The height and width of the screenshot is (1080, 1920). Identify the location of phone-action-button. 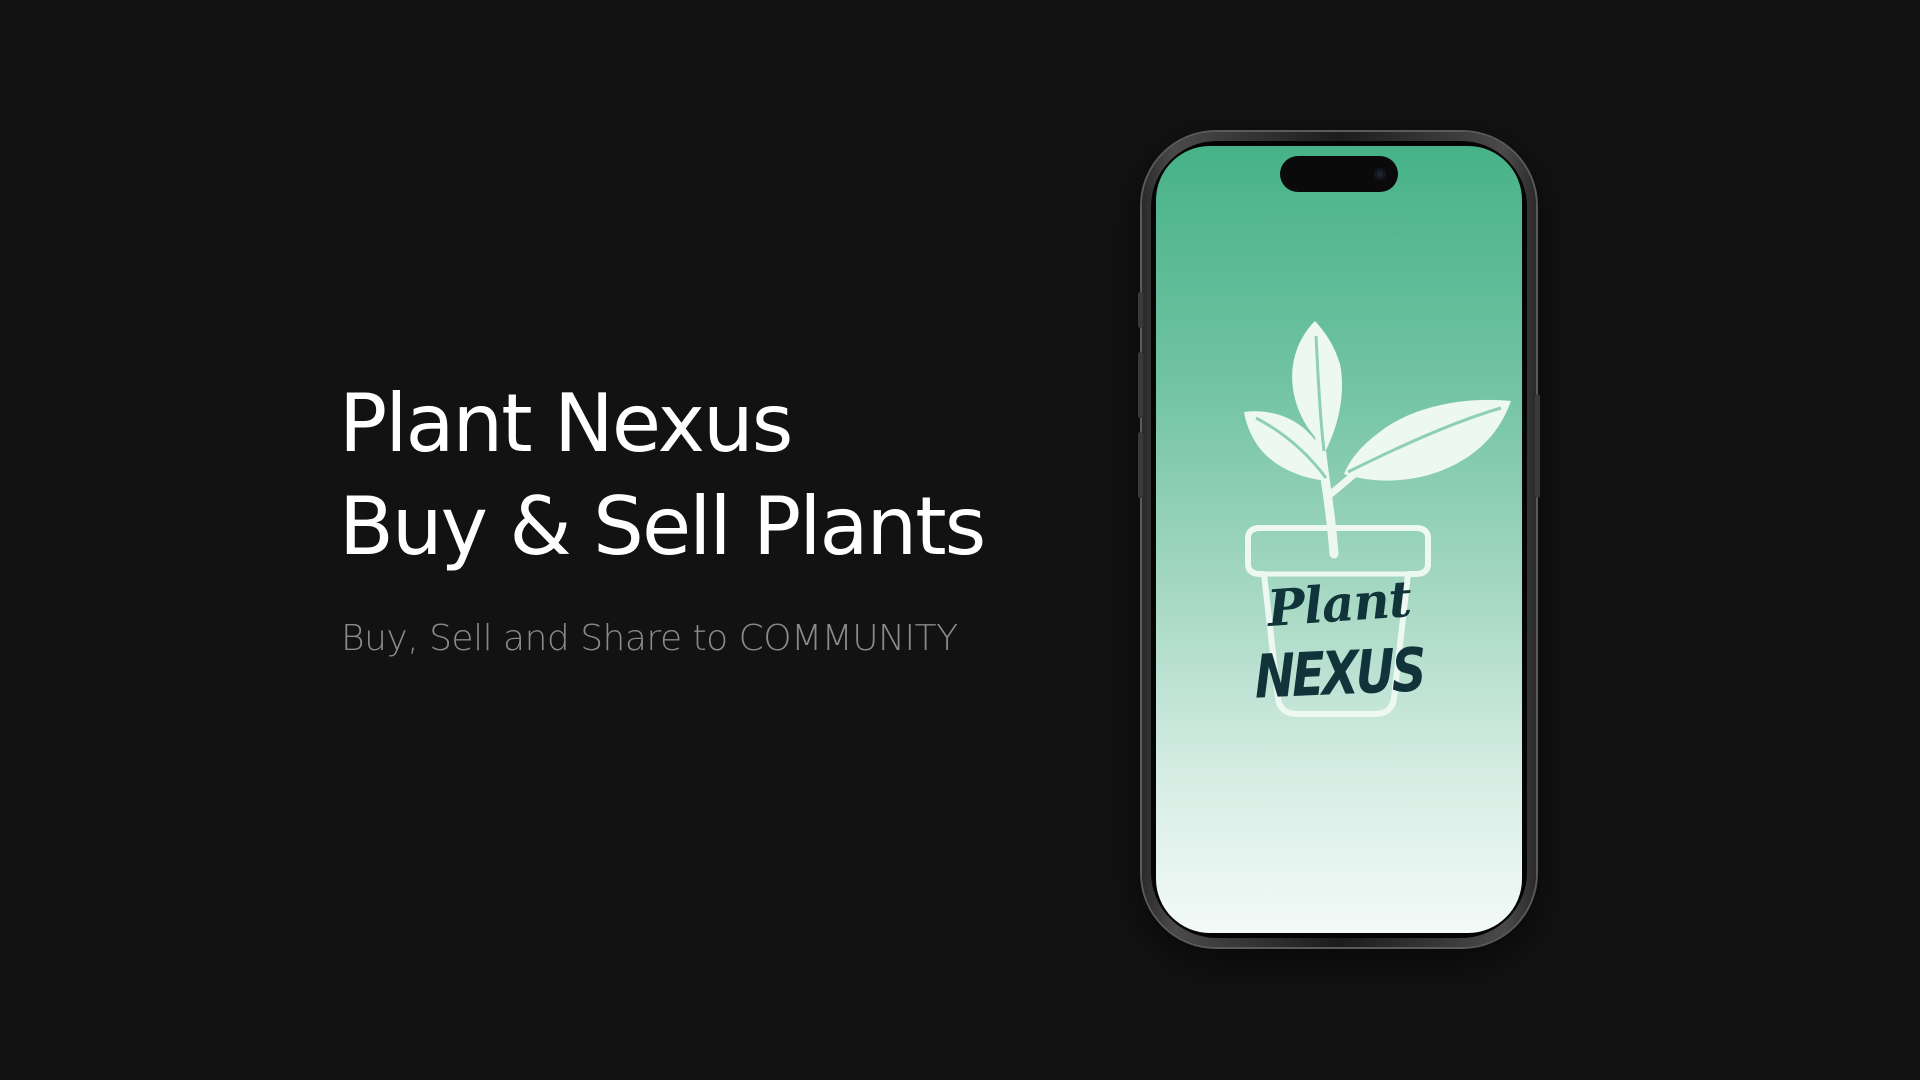
(1140, 310).